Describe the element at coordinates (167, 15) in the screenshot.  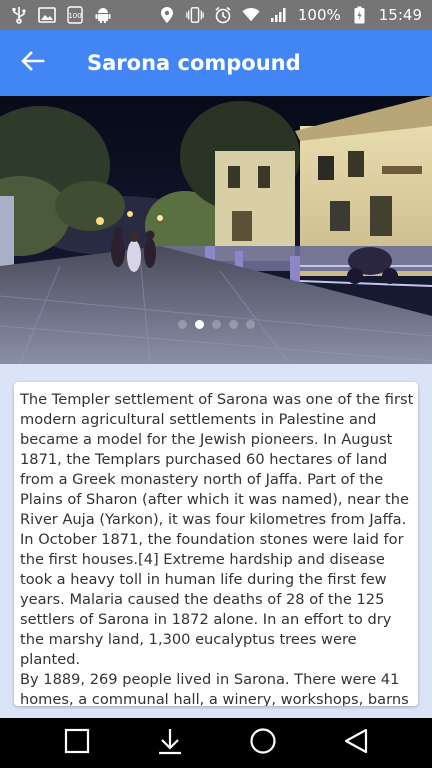
I see `location-icon` at that location.